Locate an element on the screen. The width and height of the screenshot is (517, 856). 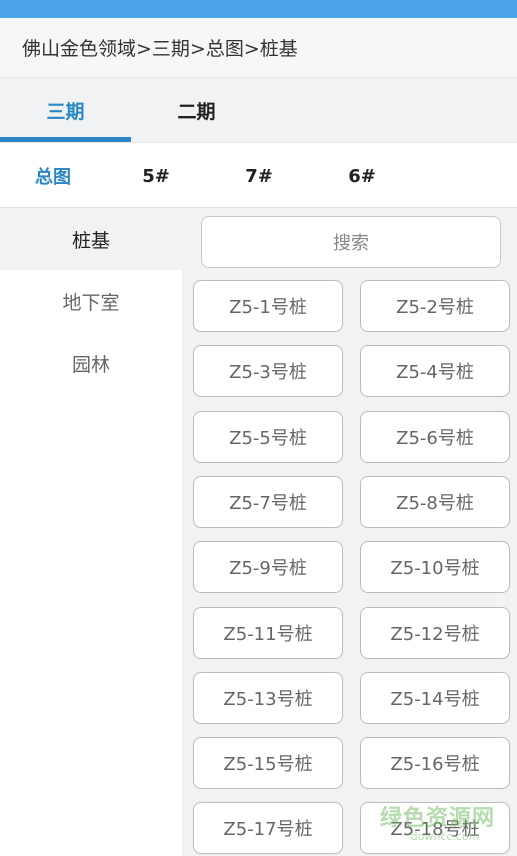
pile-button-label: Z5-11号桩 is located at coordinates (268, 634).